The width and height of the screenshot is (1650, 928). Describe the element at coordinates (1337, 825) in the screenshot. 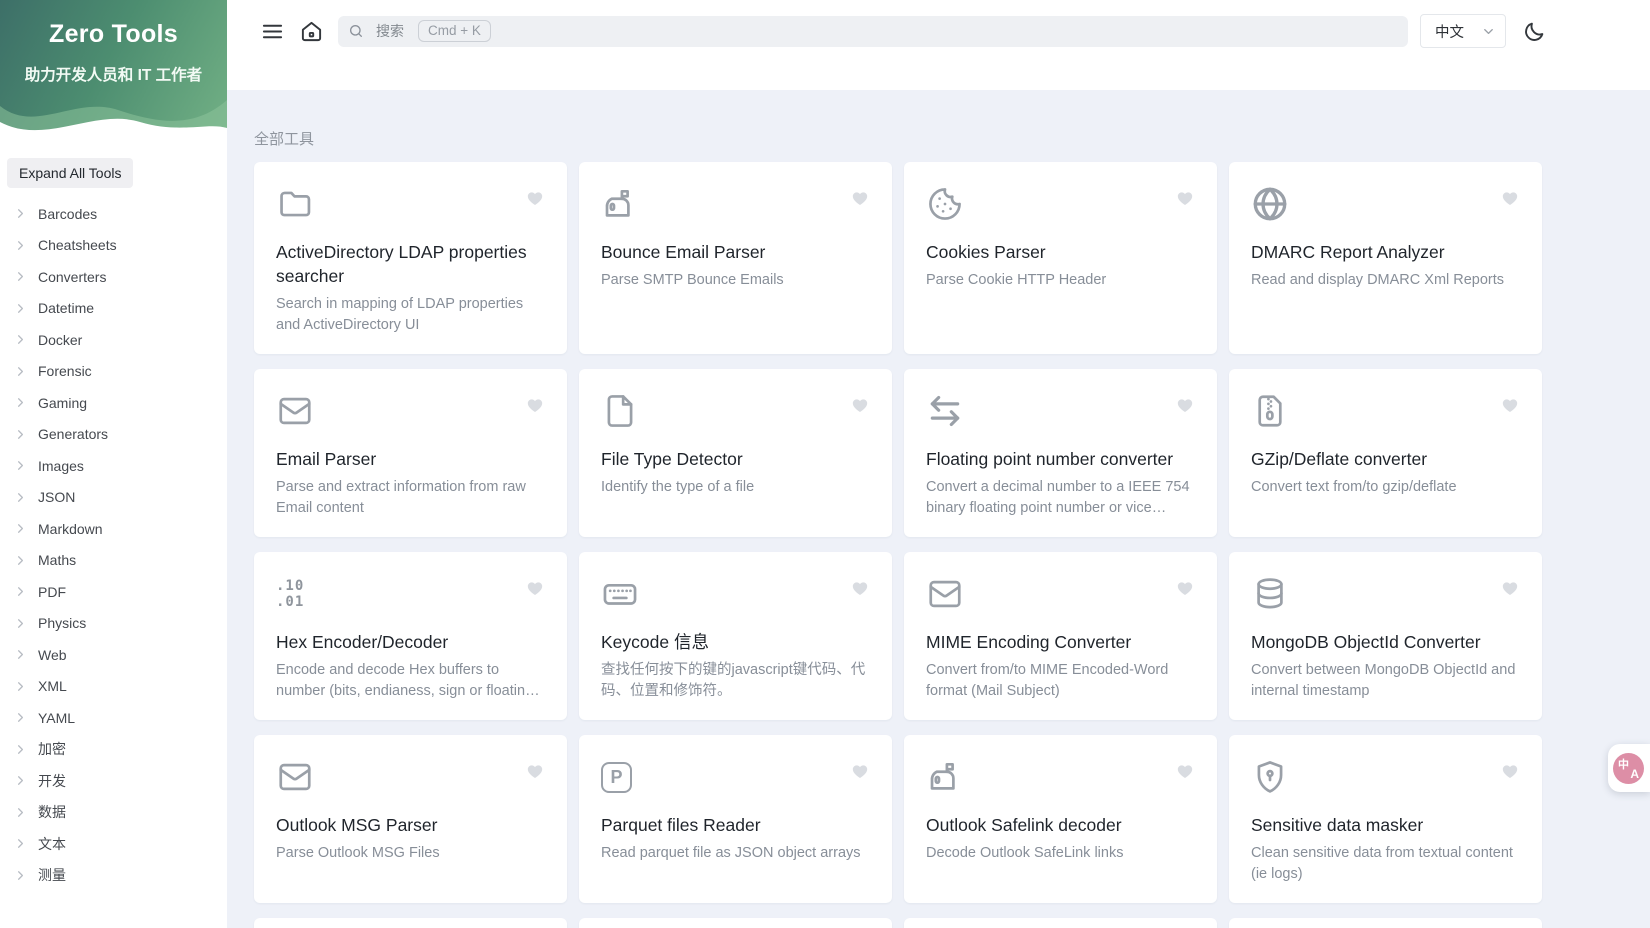

I see `tool-title: Sensitive data masker` at that location.